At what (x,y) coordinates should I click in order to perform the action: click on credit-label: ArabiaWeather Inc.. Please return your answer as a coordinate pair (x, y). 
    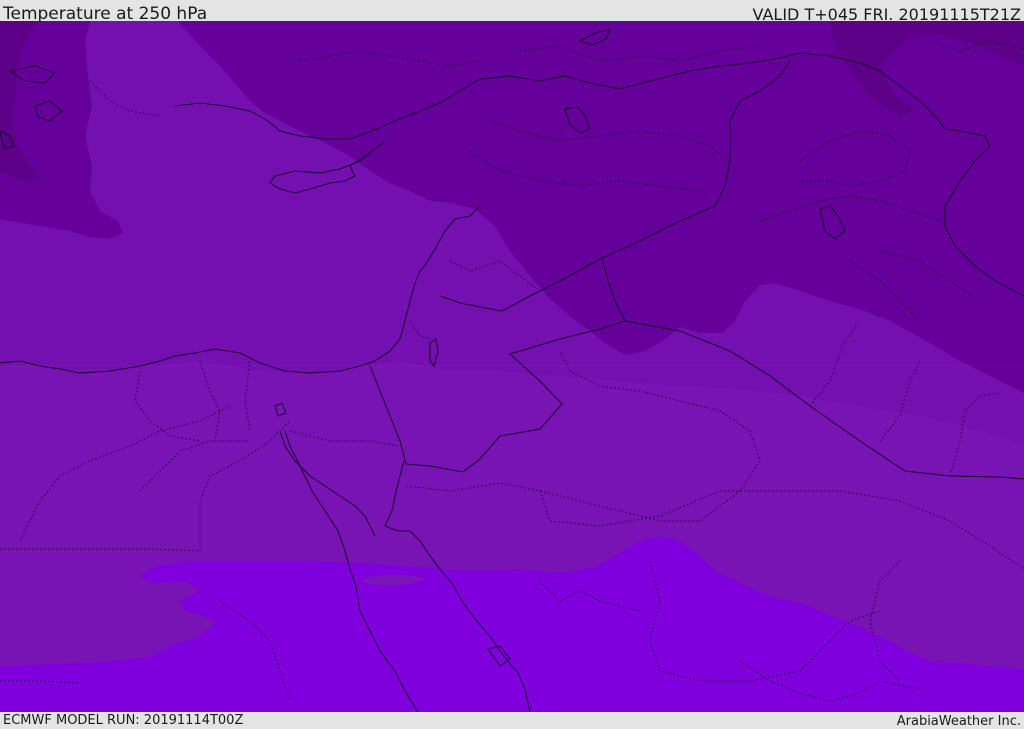
    Looking at the image, I should click on (958, 721).